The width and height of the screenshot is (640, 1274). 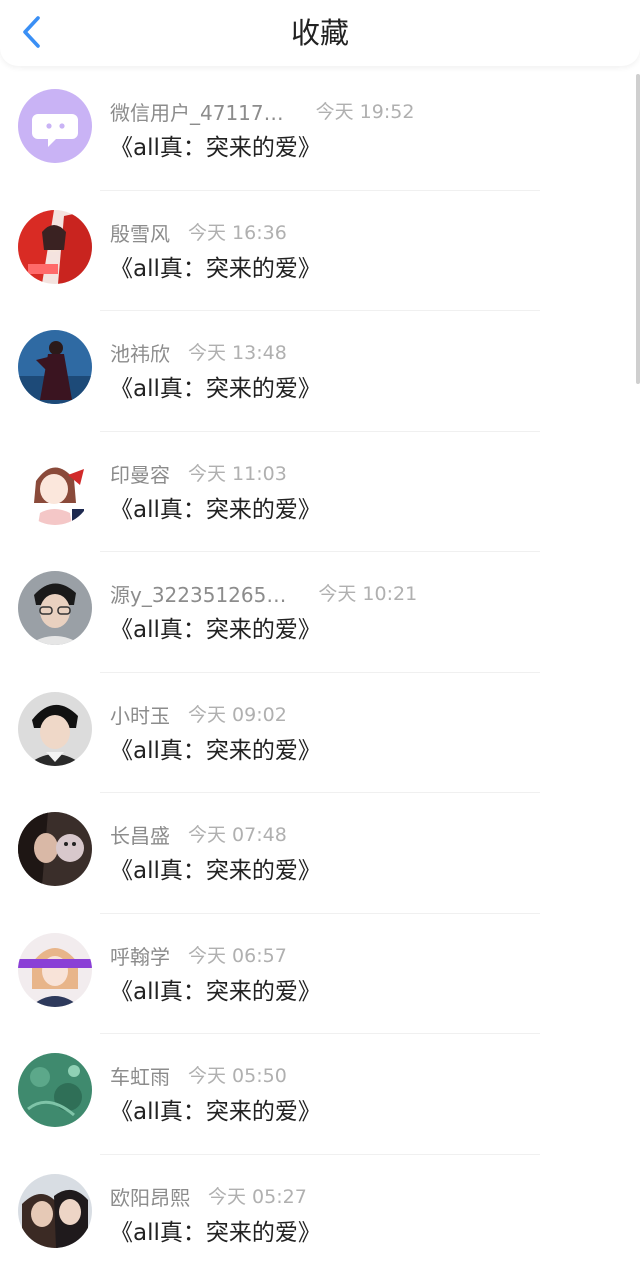 I want to click on timestamp: 今天 06:57, so click(x=237, y=955).